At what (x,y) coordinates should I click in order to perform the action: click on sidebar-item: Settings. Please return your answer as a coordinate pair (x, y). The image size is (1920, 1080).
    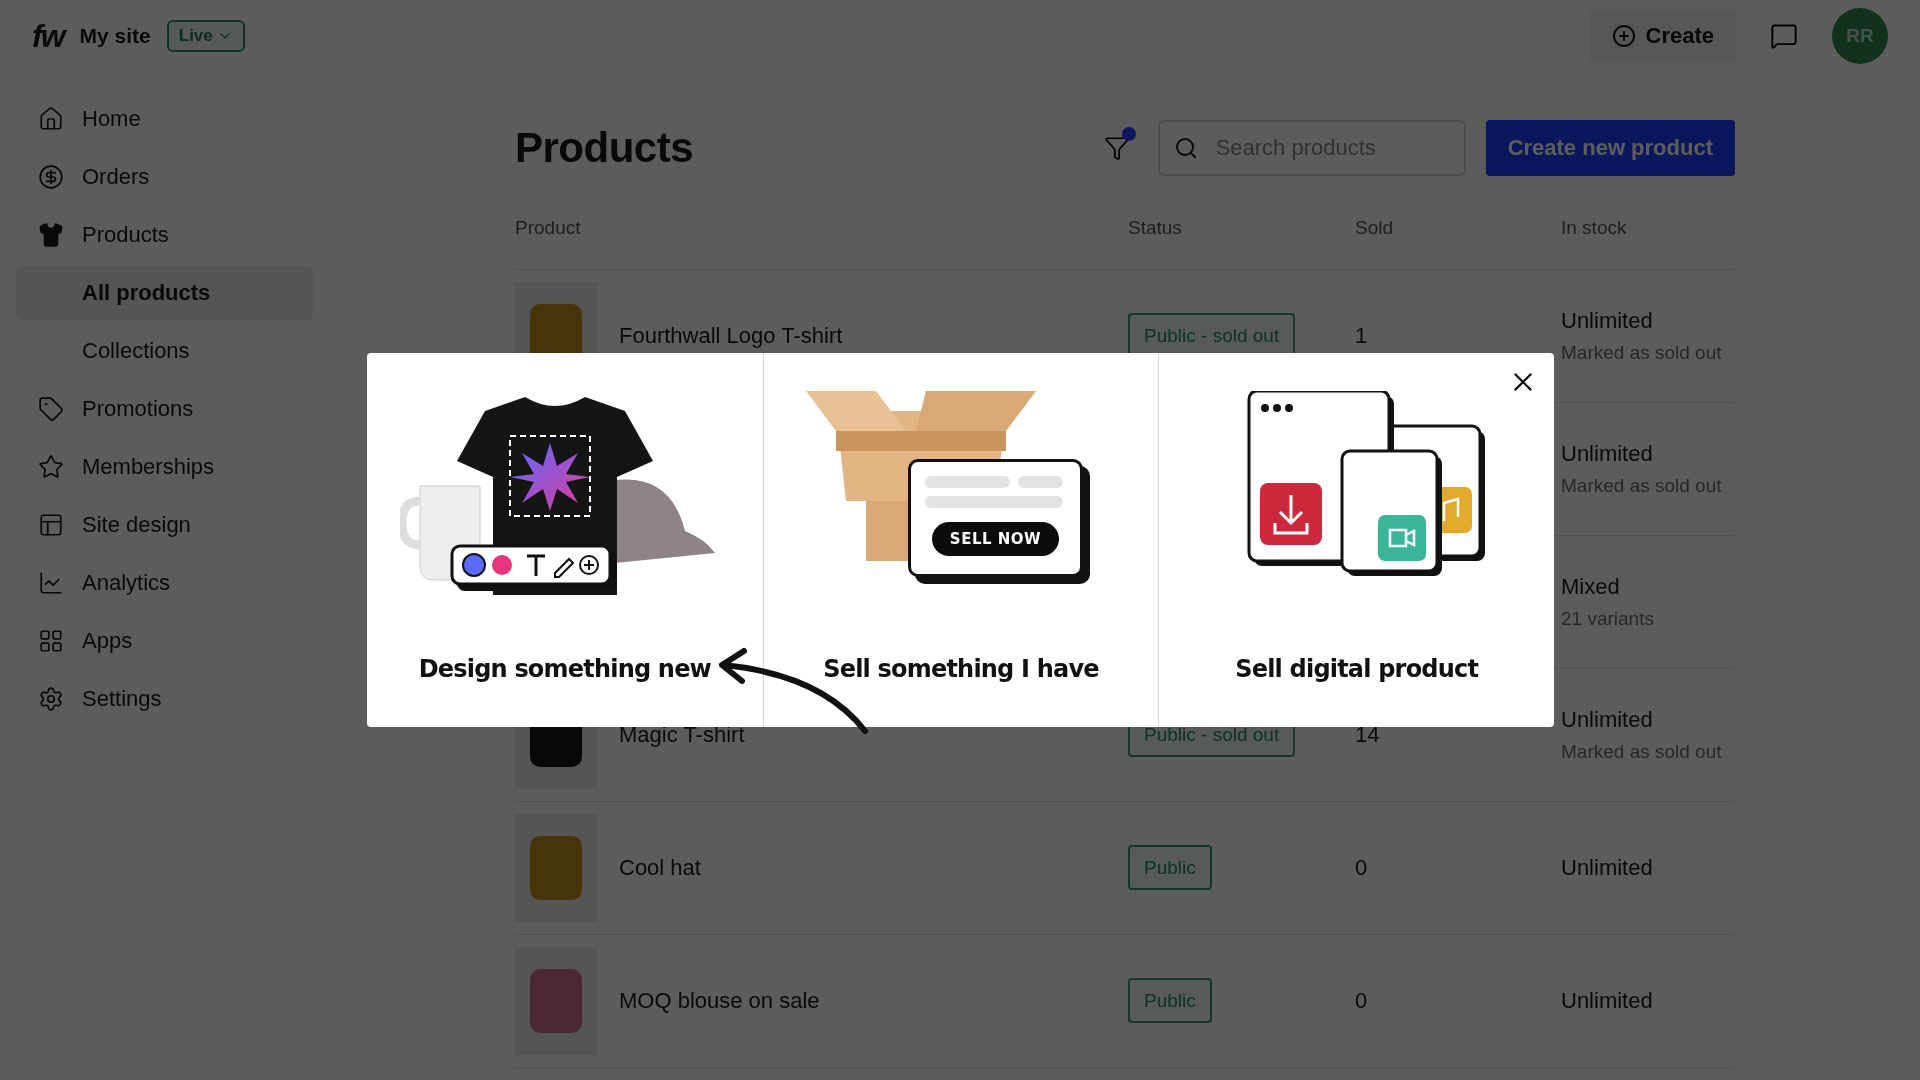
    Looking at the image, I should click on (164, 699).